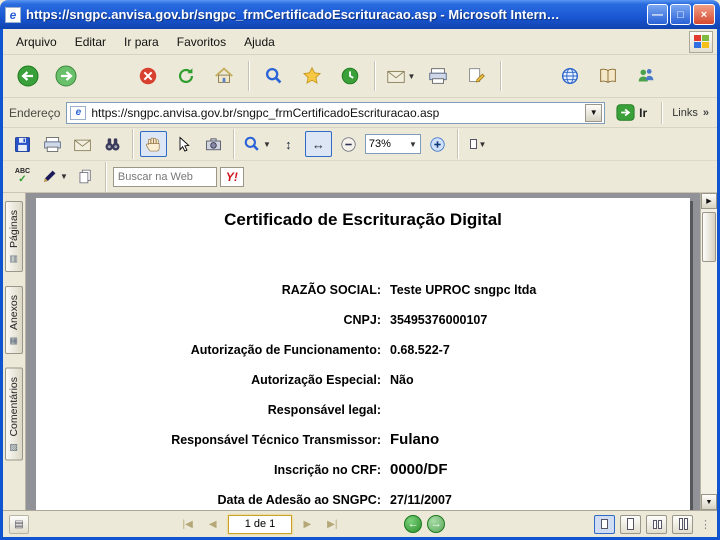  What do you see at coordinates (260, 524) in the screenshot?
I see `page-indicator: 1 de 1` at bounding box center [260, 524].